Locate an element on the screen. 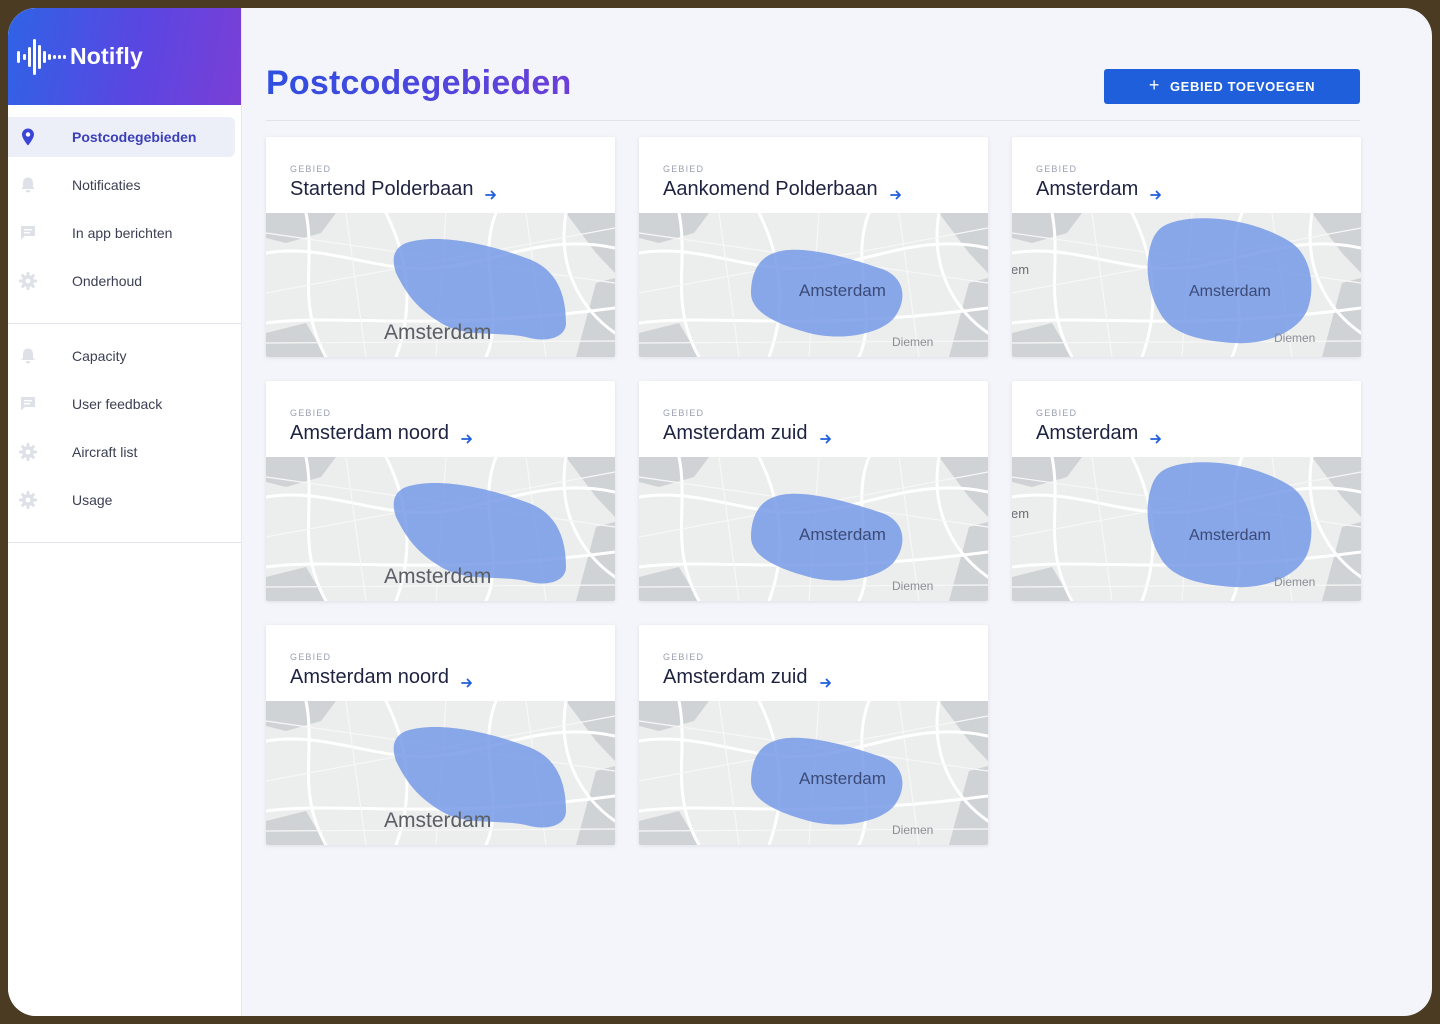  page-title: Postcodegebieden is located at coordinates (419, 83).